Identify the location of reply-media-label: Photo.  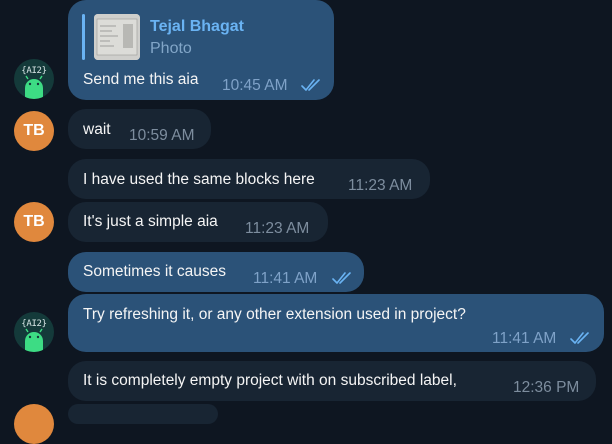
(171, 48).